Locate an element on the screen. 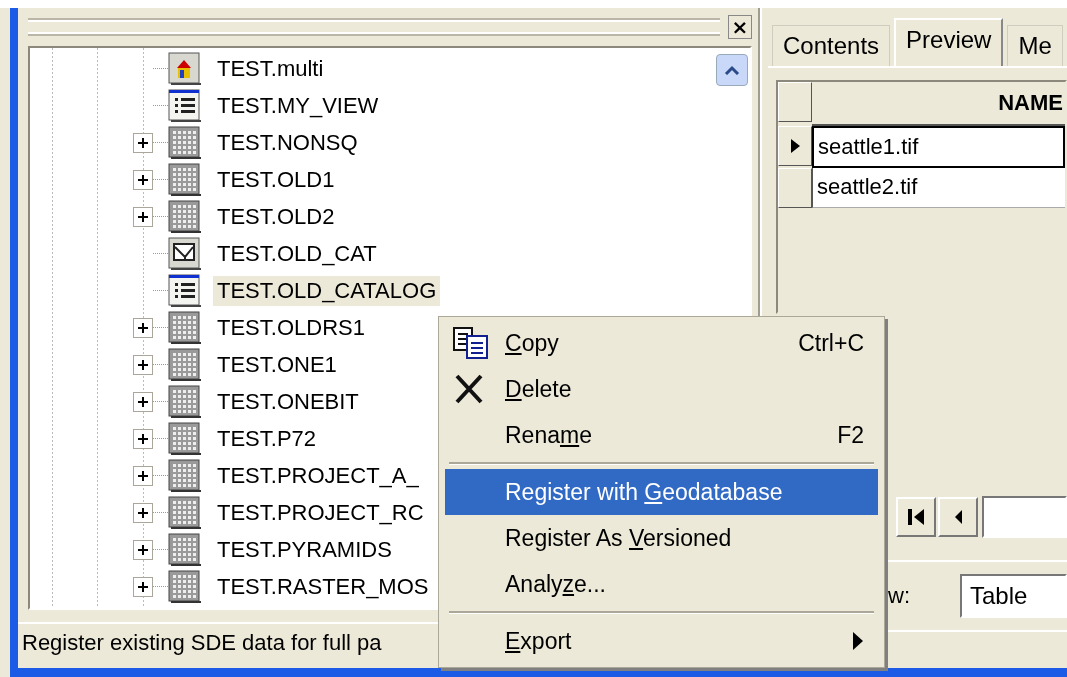  grid-corner is located at coordinates (795, 102).